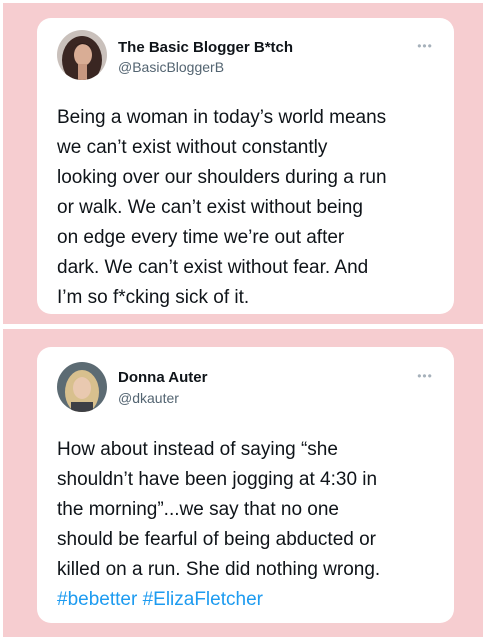 The width and height of the screenshot is (486, 640). Describe the element at coordinates (203, 599) in the screenshot. I see `hashtag-link: #ElizaFletcher` at that location.